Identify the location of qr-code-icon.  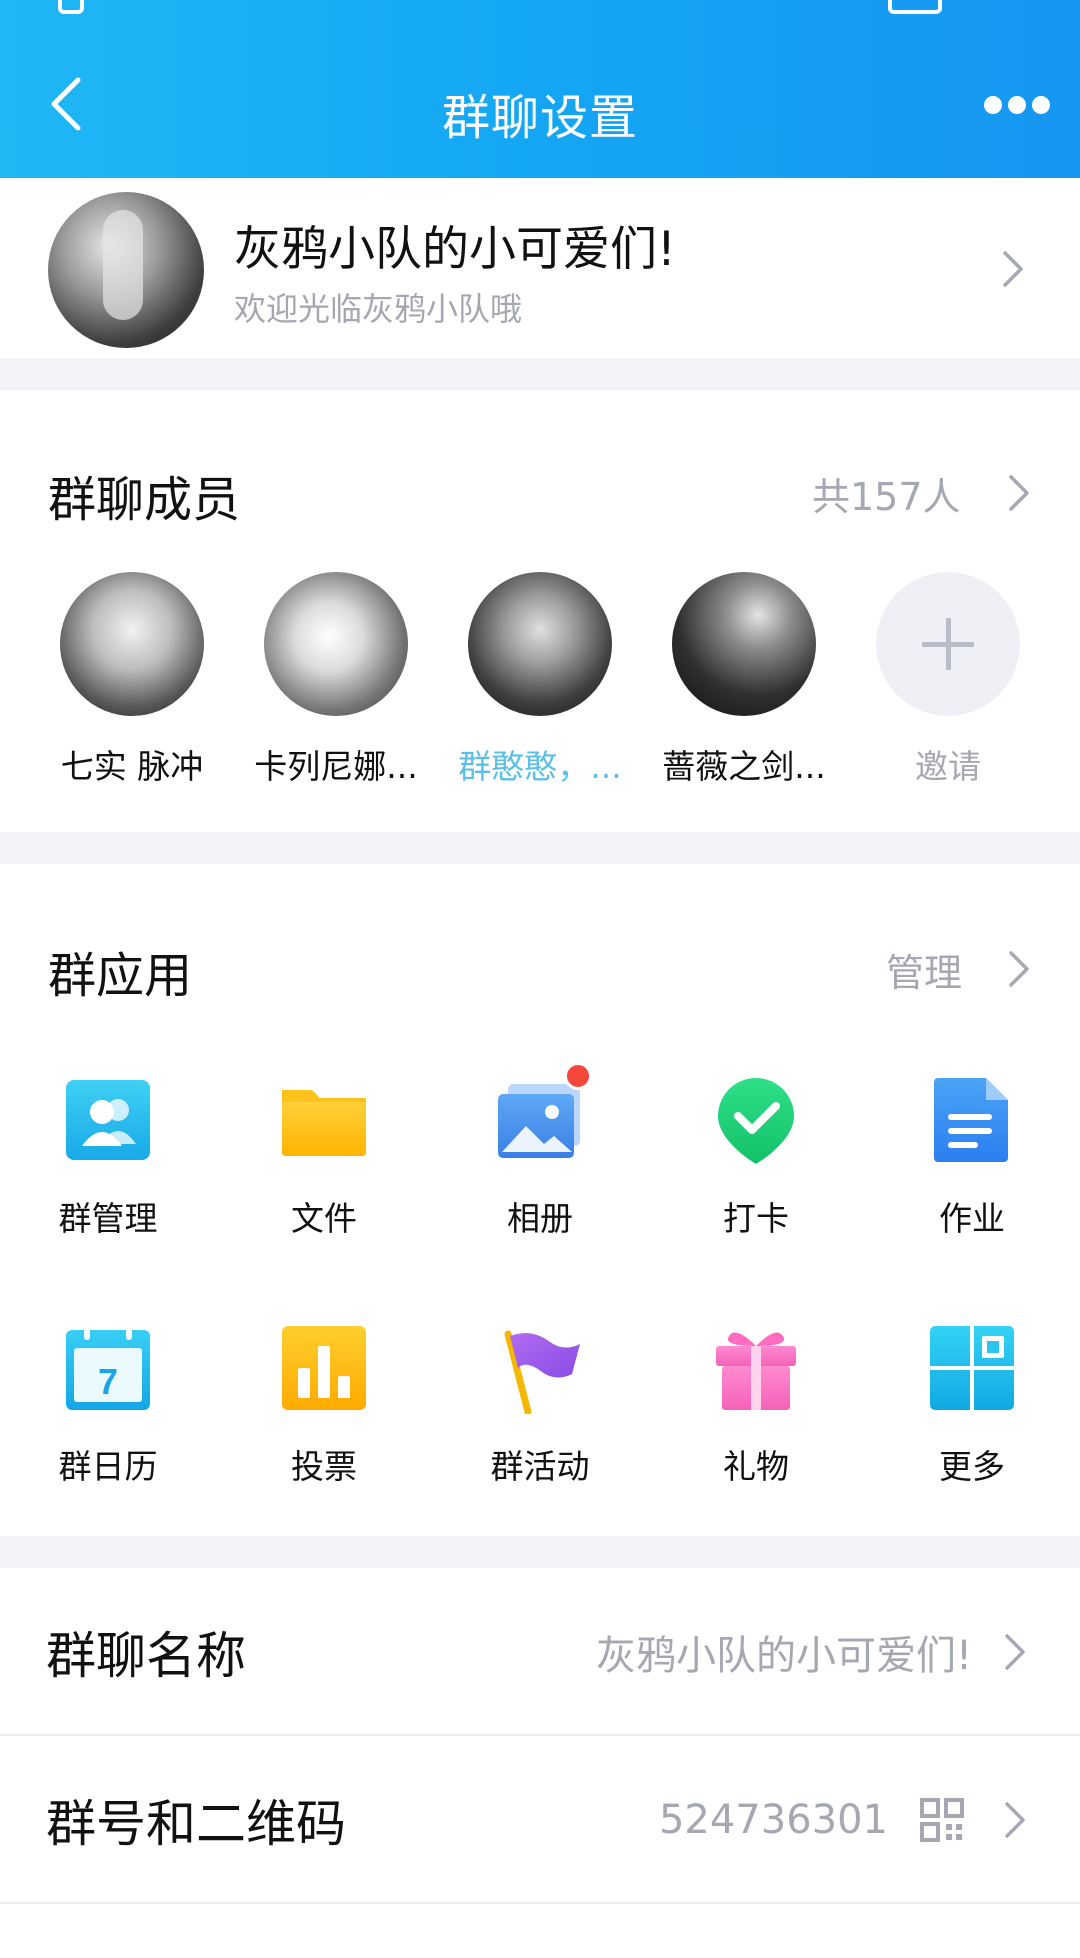
(942, 1820).